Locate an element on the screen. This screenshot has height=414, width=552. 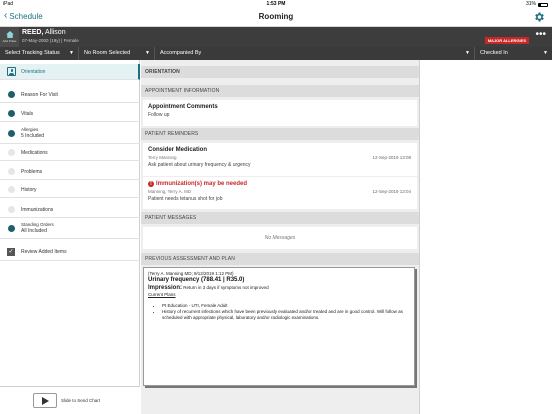
clock: 1:53 PM is located at coordinates (276, 4).